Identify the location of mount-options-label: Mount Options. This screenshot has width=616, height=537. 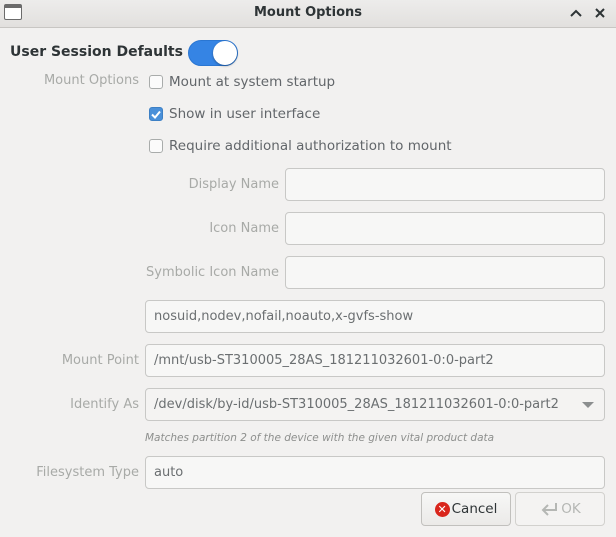
(91, 80).